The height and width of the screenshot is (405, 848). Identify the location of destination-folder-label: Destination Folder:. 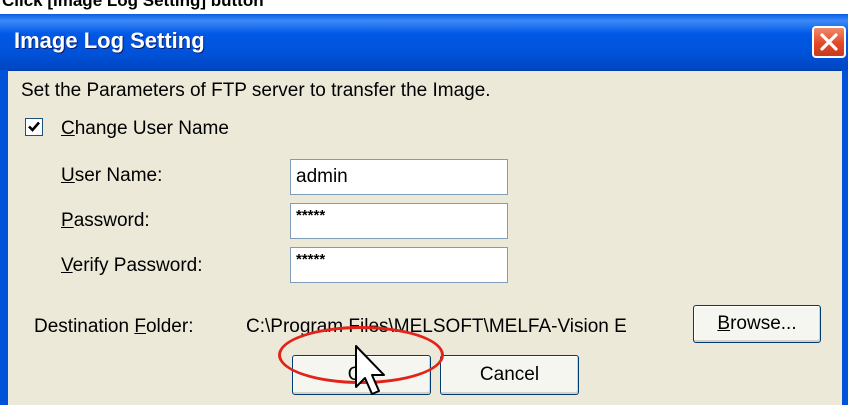
(114, 326).